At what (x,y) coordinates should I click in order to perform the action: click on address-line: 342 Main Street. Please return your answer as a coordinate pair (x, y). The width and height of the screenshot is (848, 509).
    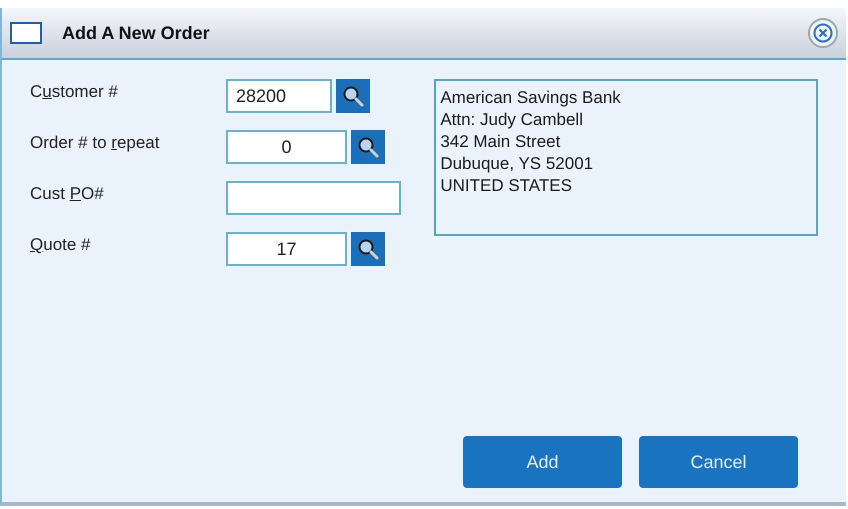
    Looking at the image, I should click on (501, 142).